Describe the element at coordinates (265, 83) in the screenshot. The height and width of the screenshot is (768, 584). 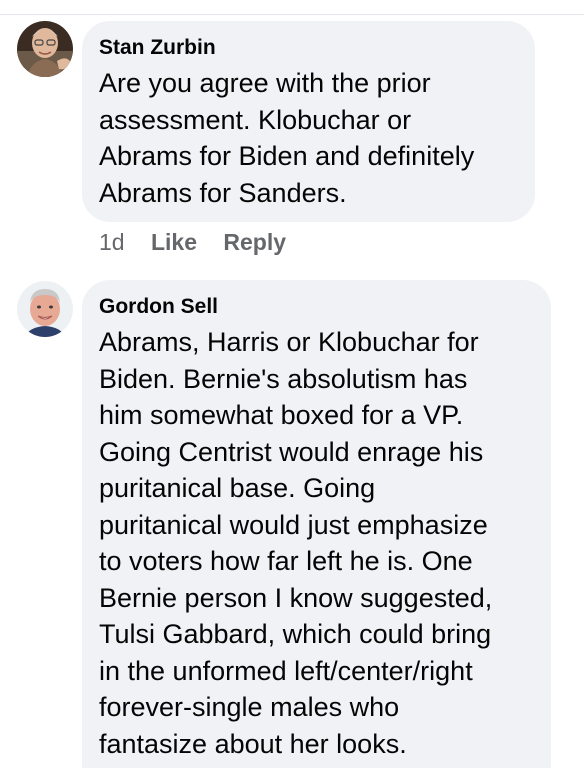
I see `comment-text-line: Are you agree with the prior` at that location.